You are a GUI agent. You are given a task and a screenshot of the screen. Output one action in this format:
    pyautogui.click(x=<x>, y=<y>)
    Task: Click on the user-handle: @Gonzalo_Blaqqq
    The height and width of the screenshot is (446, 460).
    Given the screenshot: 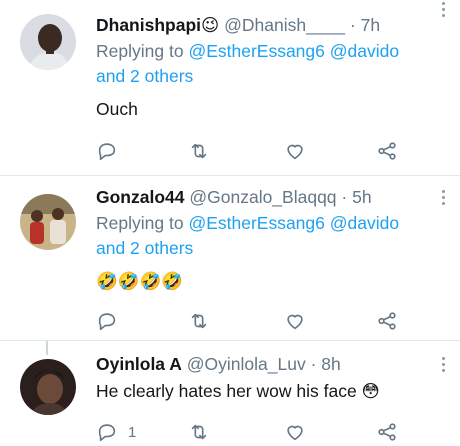 What is the action you would take?
    pyautogui.click(x=262, y=197)
    